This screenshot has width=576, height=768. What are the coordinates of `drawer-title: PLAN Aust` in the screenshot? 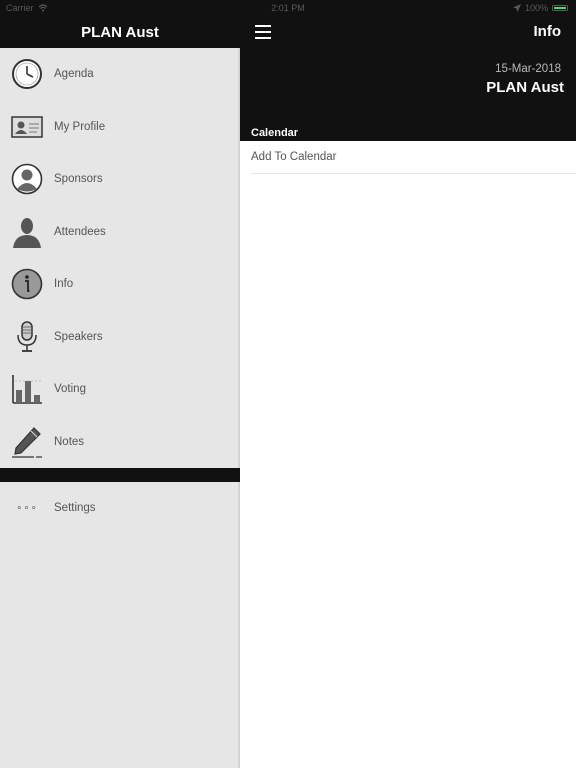 It's located at (120, 32).